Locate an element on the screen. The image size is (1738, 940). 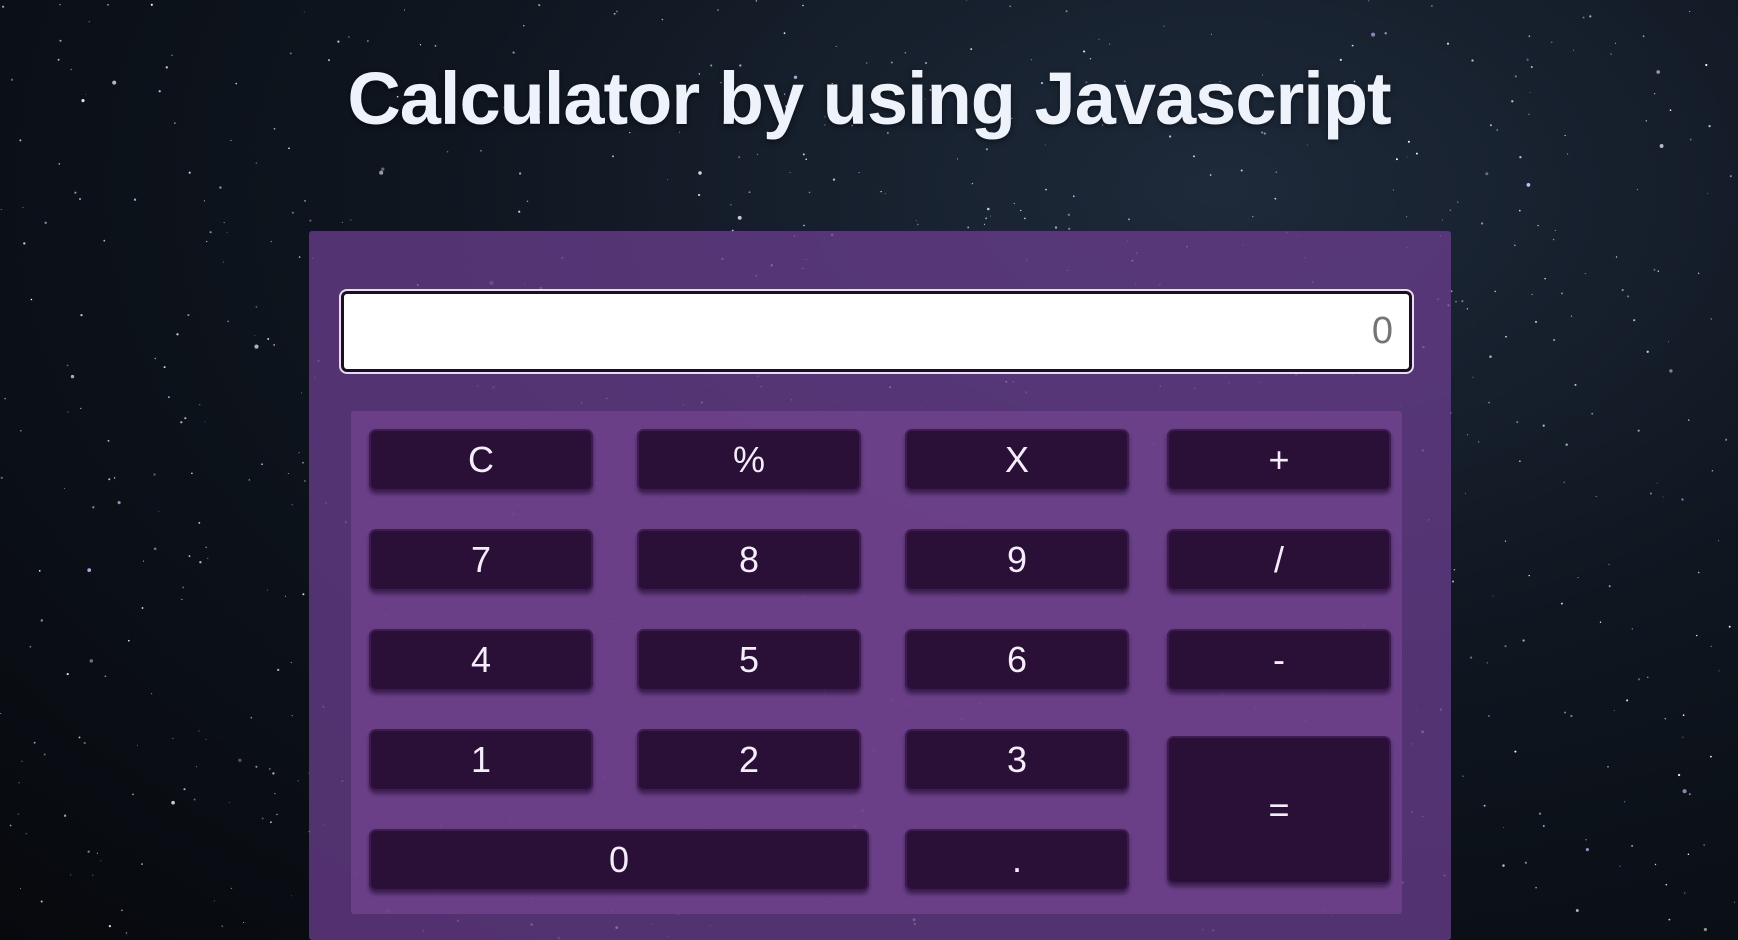
subtract-button: - is located at coordinates (1279, 660).